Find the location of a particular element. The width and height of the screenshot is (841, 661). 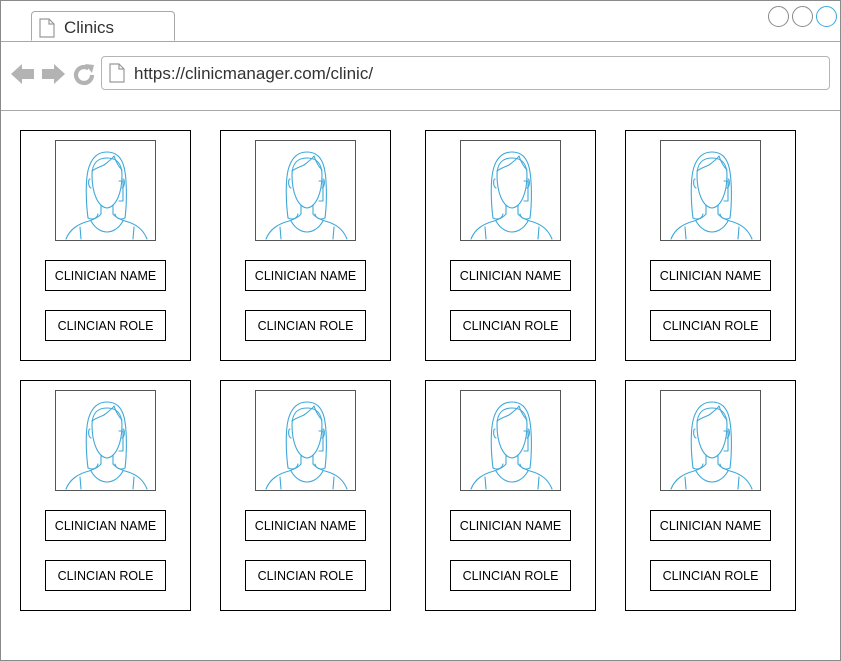

browser-toolbar: https://clinicmanager.com/clinic/ is located at coordinates (420, 76).